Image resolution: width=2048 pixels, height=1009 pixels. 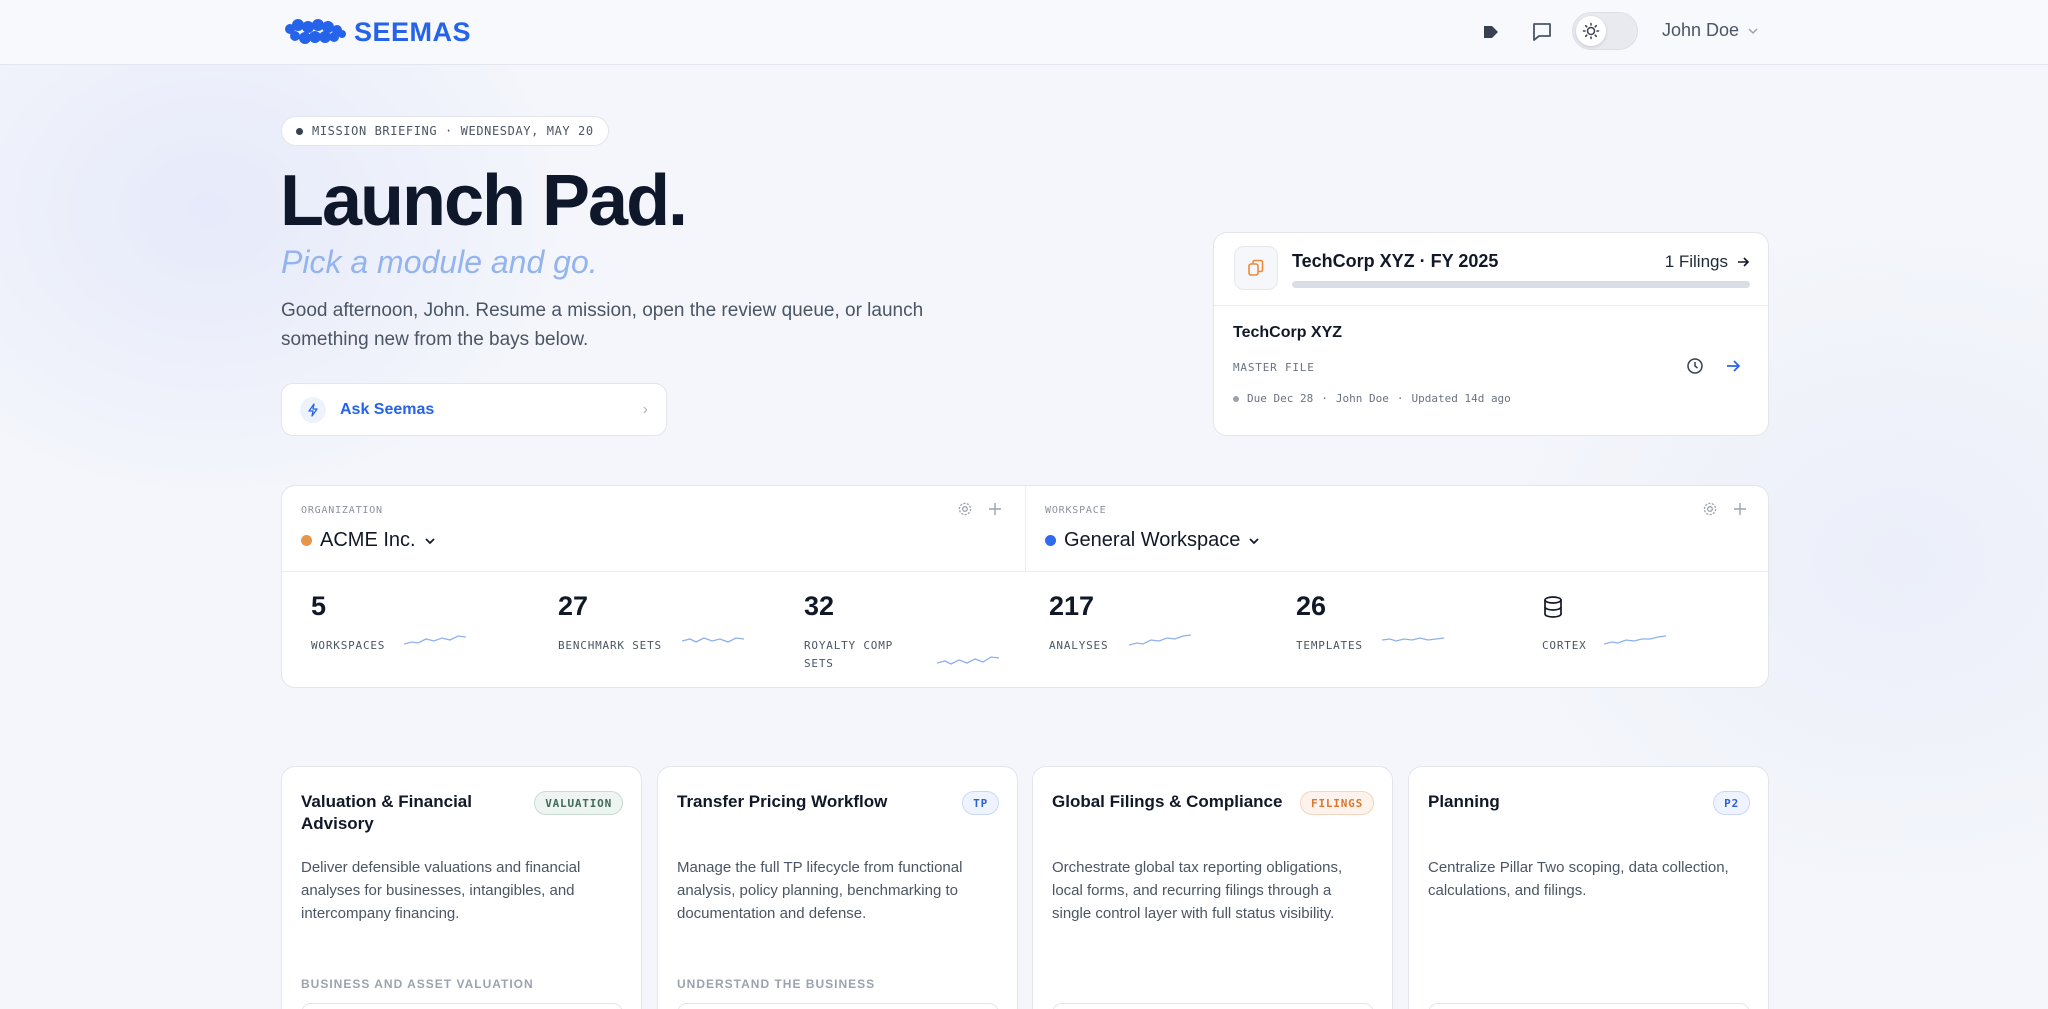 What do you see at coordinates (1329, 645) in the screenshot?
I see `stat-label: TEMPLATES` at bounding box center [1329, 645].